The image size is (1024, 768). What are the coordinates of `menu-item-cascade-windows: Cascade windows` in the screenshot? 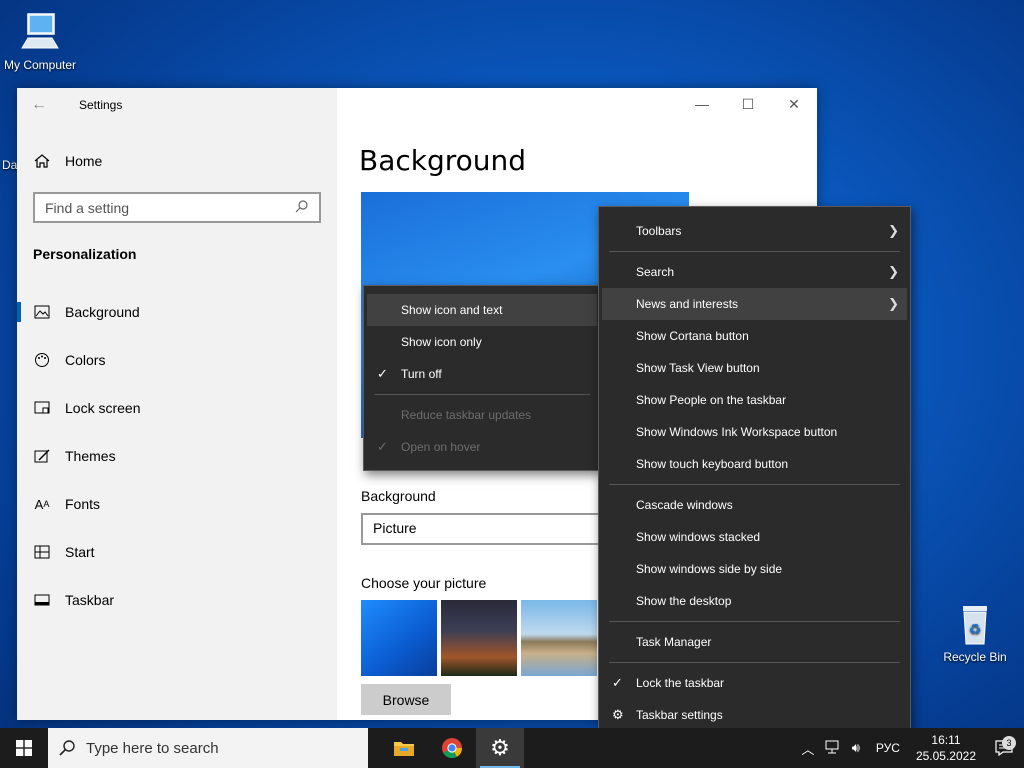 It's located at (754, 505).